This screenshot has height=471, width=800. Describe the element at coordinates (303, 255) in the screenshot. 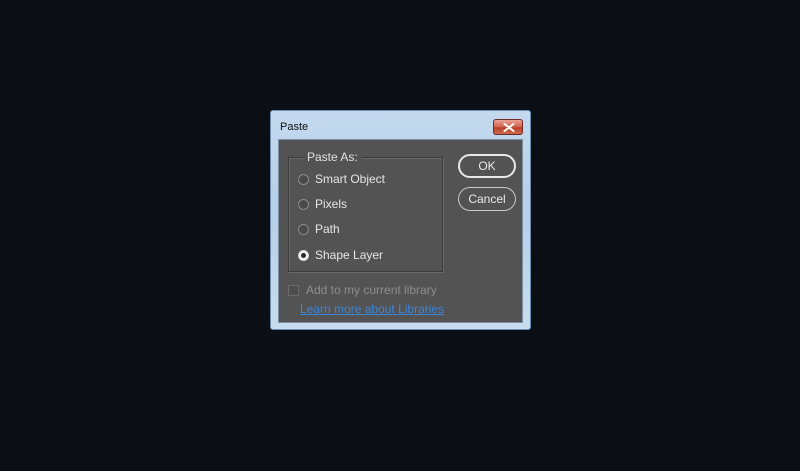

I see `radio-button-selected` at that location.